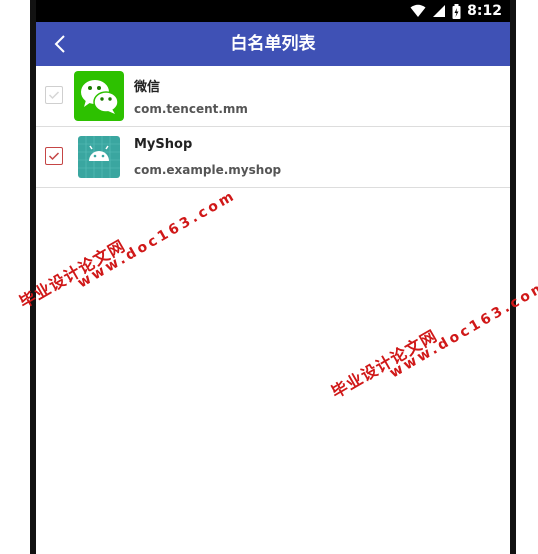 The height and width of the screenshot is (554, 538). I want to click on app-package: com.tencent.mm, so click(191, 109).